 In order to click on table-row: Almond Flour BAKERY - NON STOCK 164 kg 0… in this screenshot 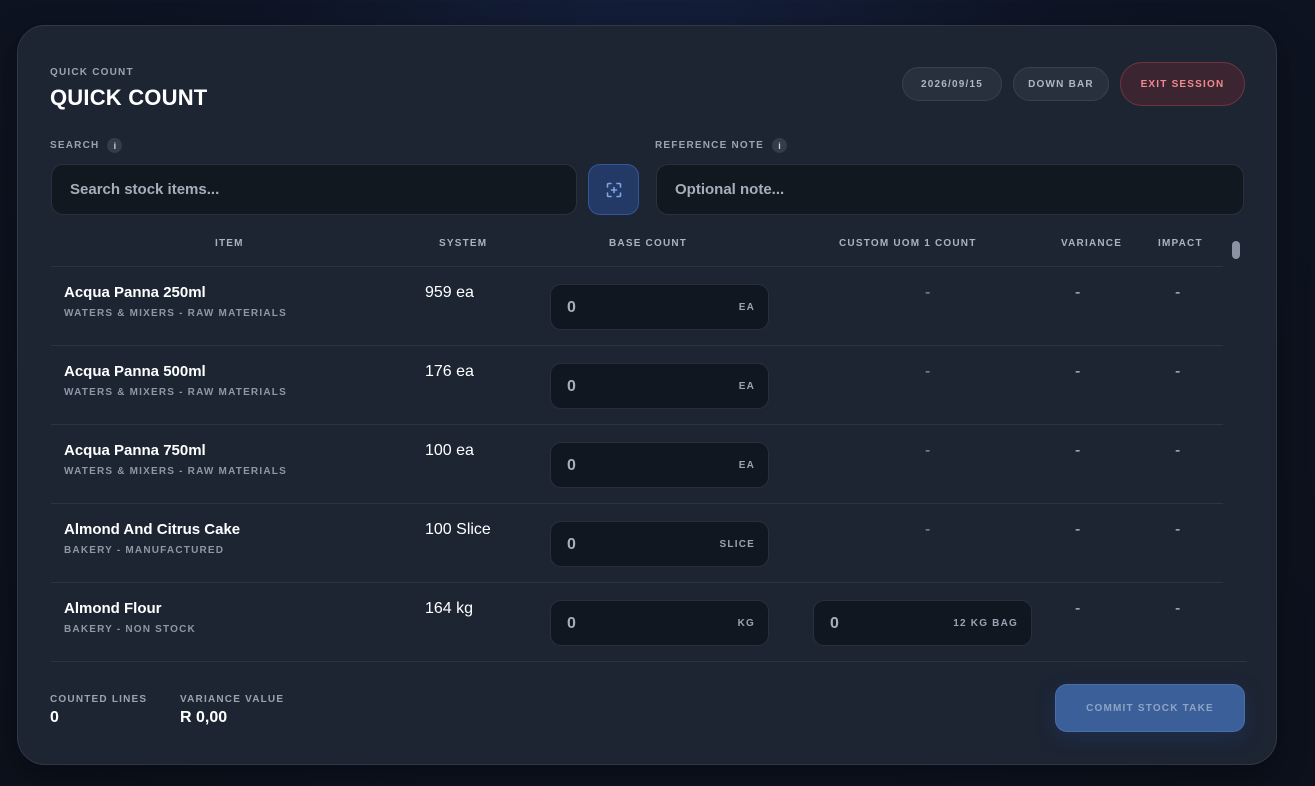, I will do `click(637, 621)`.